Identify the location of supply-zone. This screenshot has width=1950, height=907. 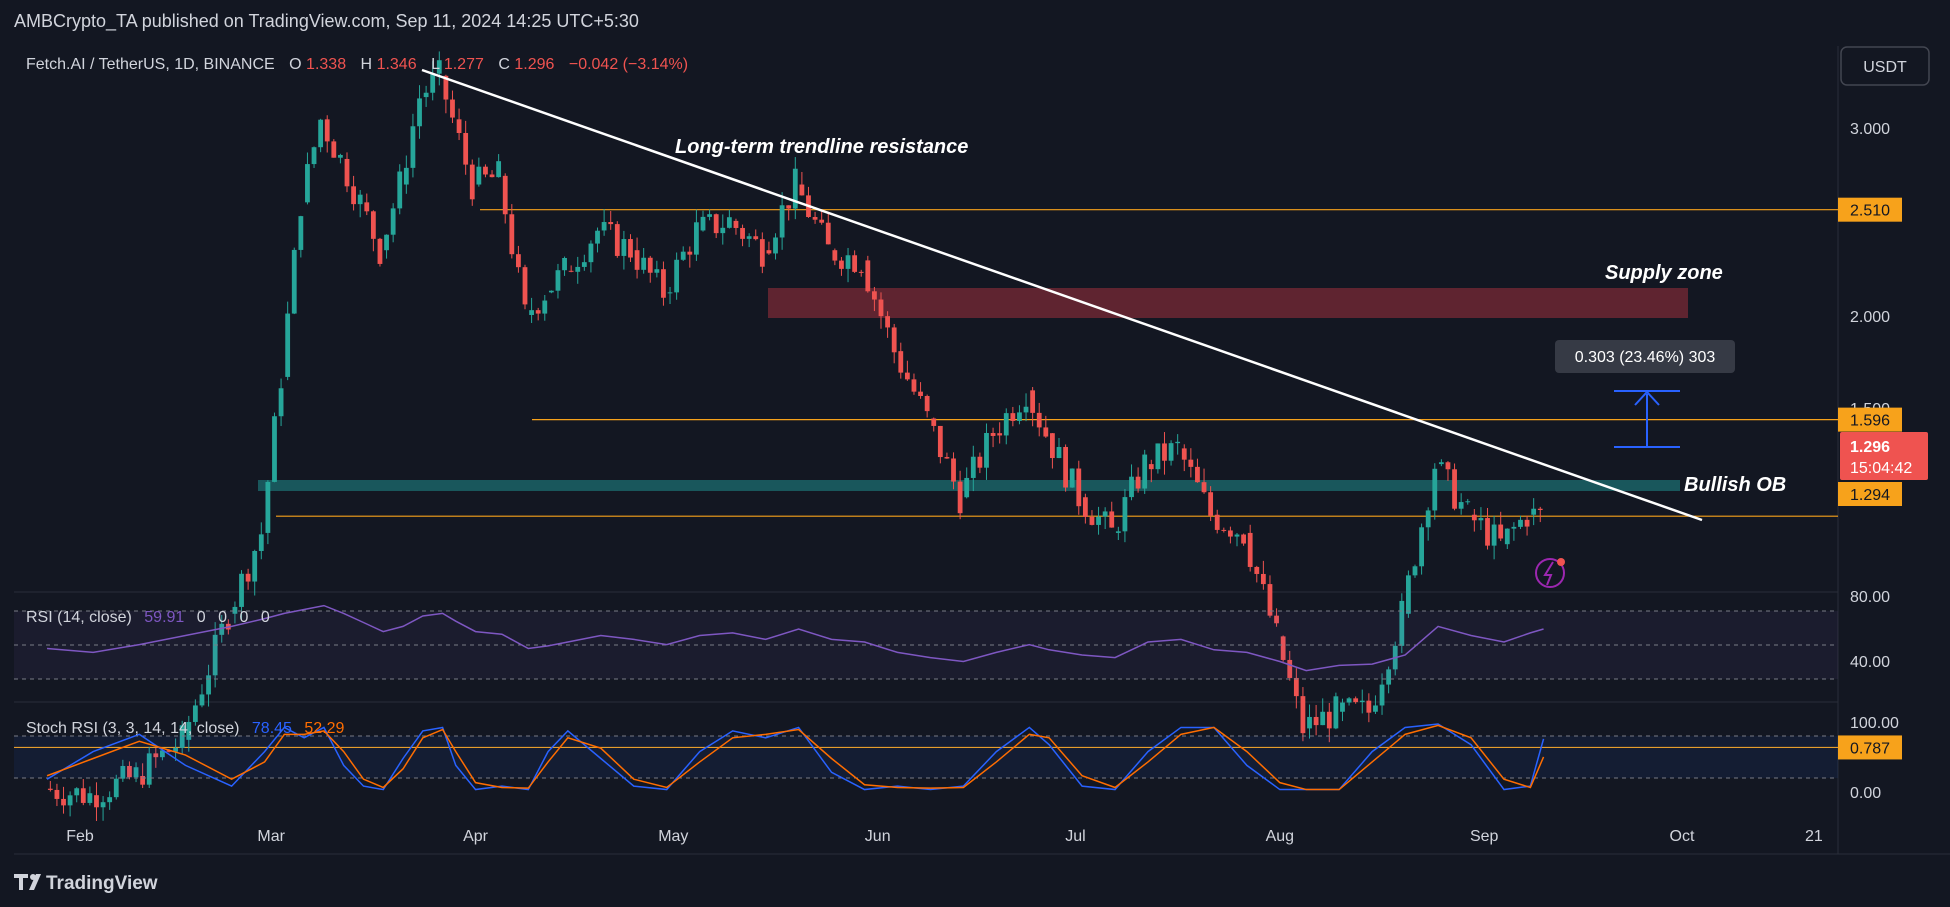
(1228, 303).